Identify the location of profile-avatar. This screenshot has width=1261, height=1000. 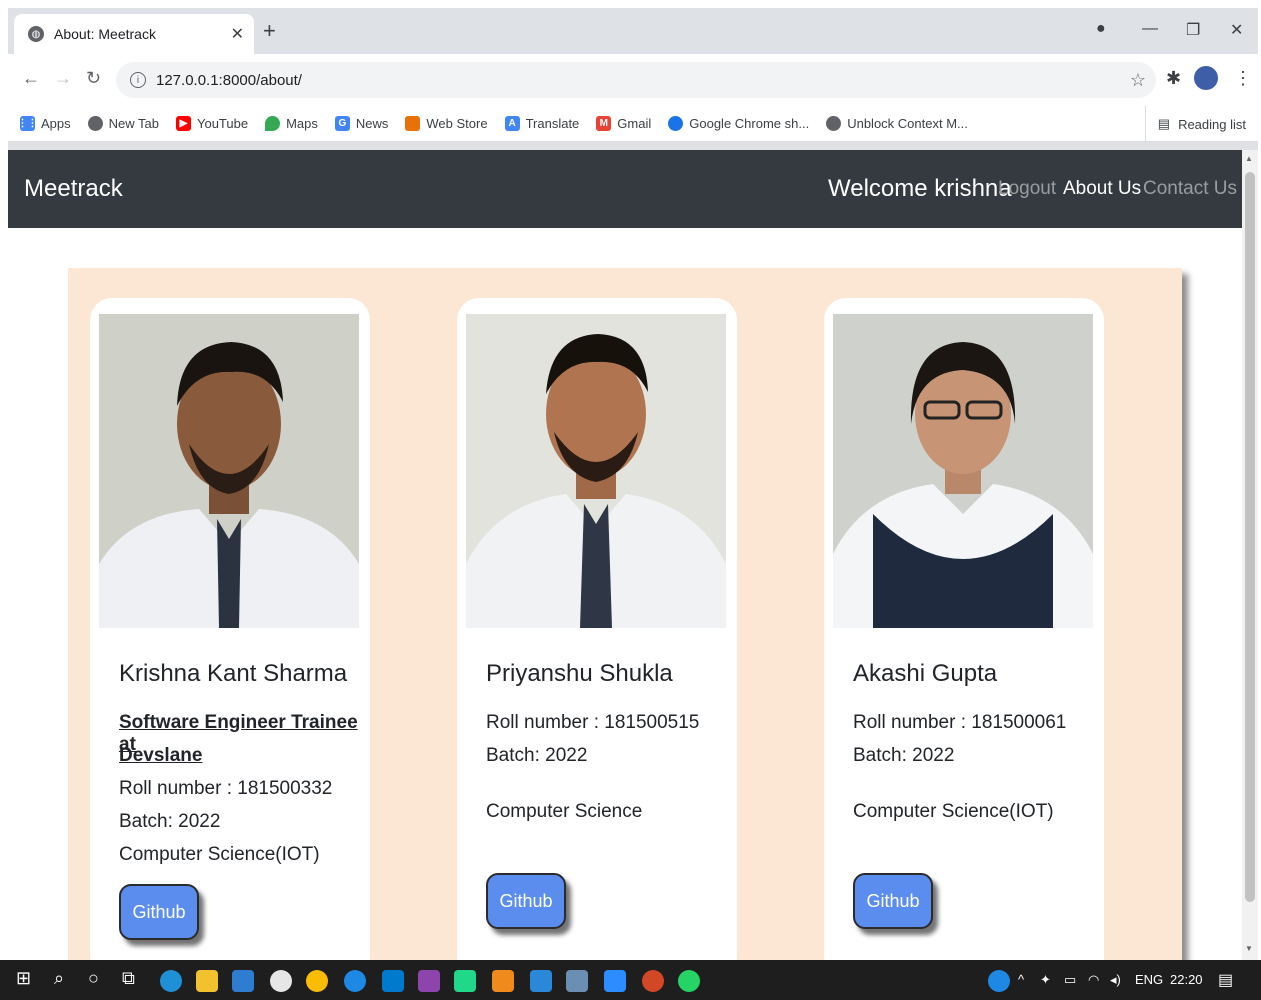
(1206, 78).